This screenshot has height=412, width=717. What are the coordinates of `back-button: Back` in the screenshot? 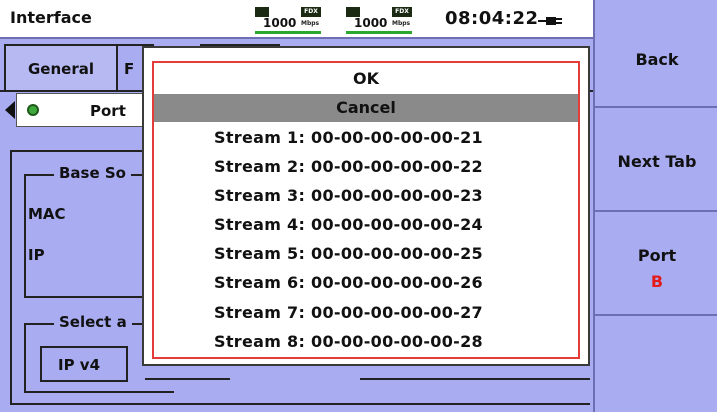 It's located at (656, 54).